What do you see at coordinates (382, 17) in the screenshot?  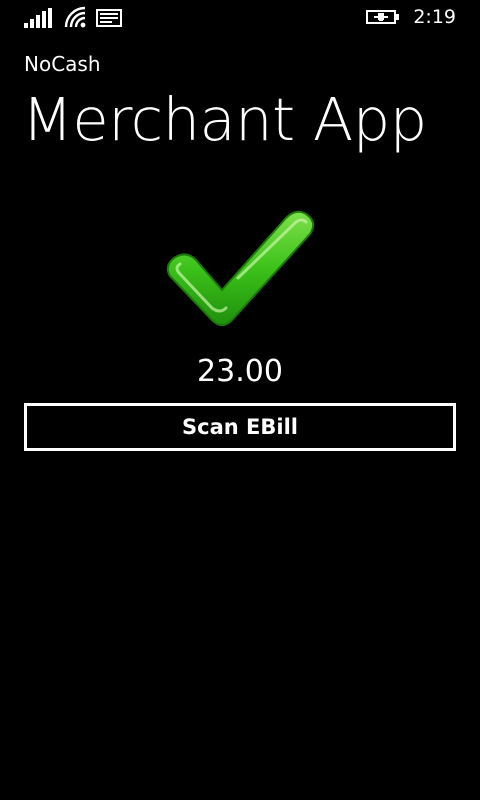 I see `battery-charging-icon` at bounding box center [382, 17].